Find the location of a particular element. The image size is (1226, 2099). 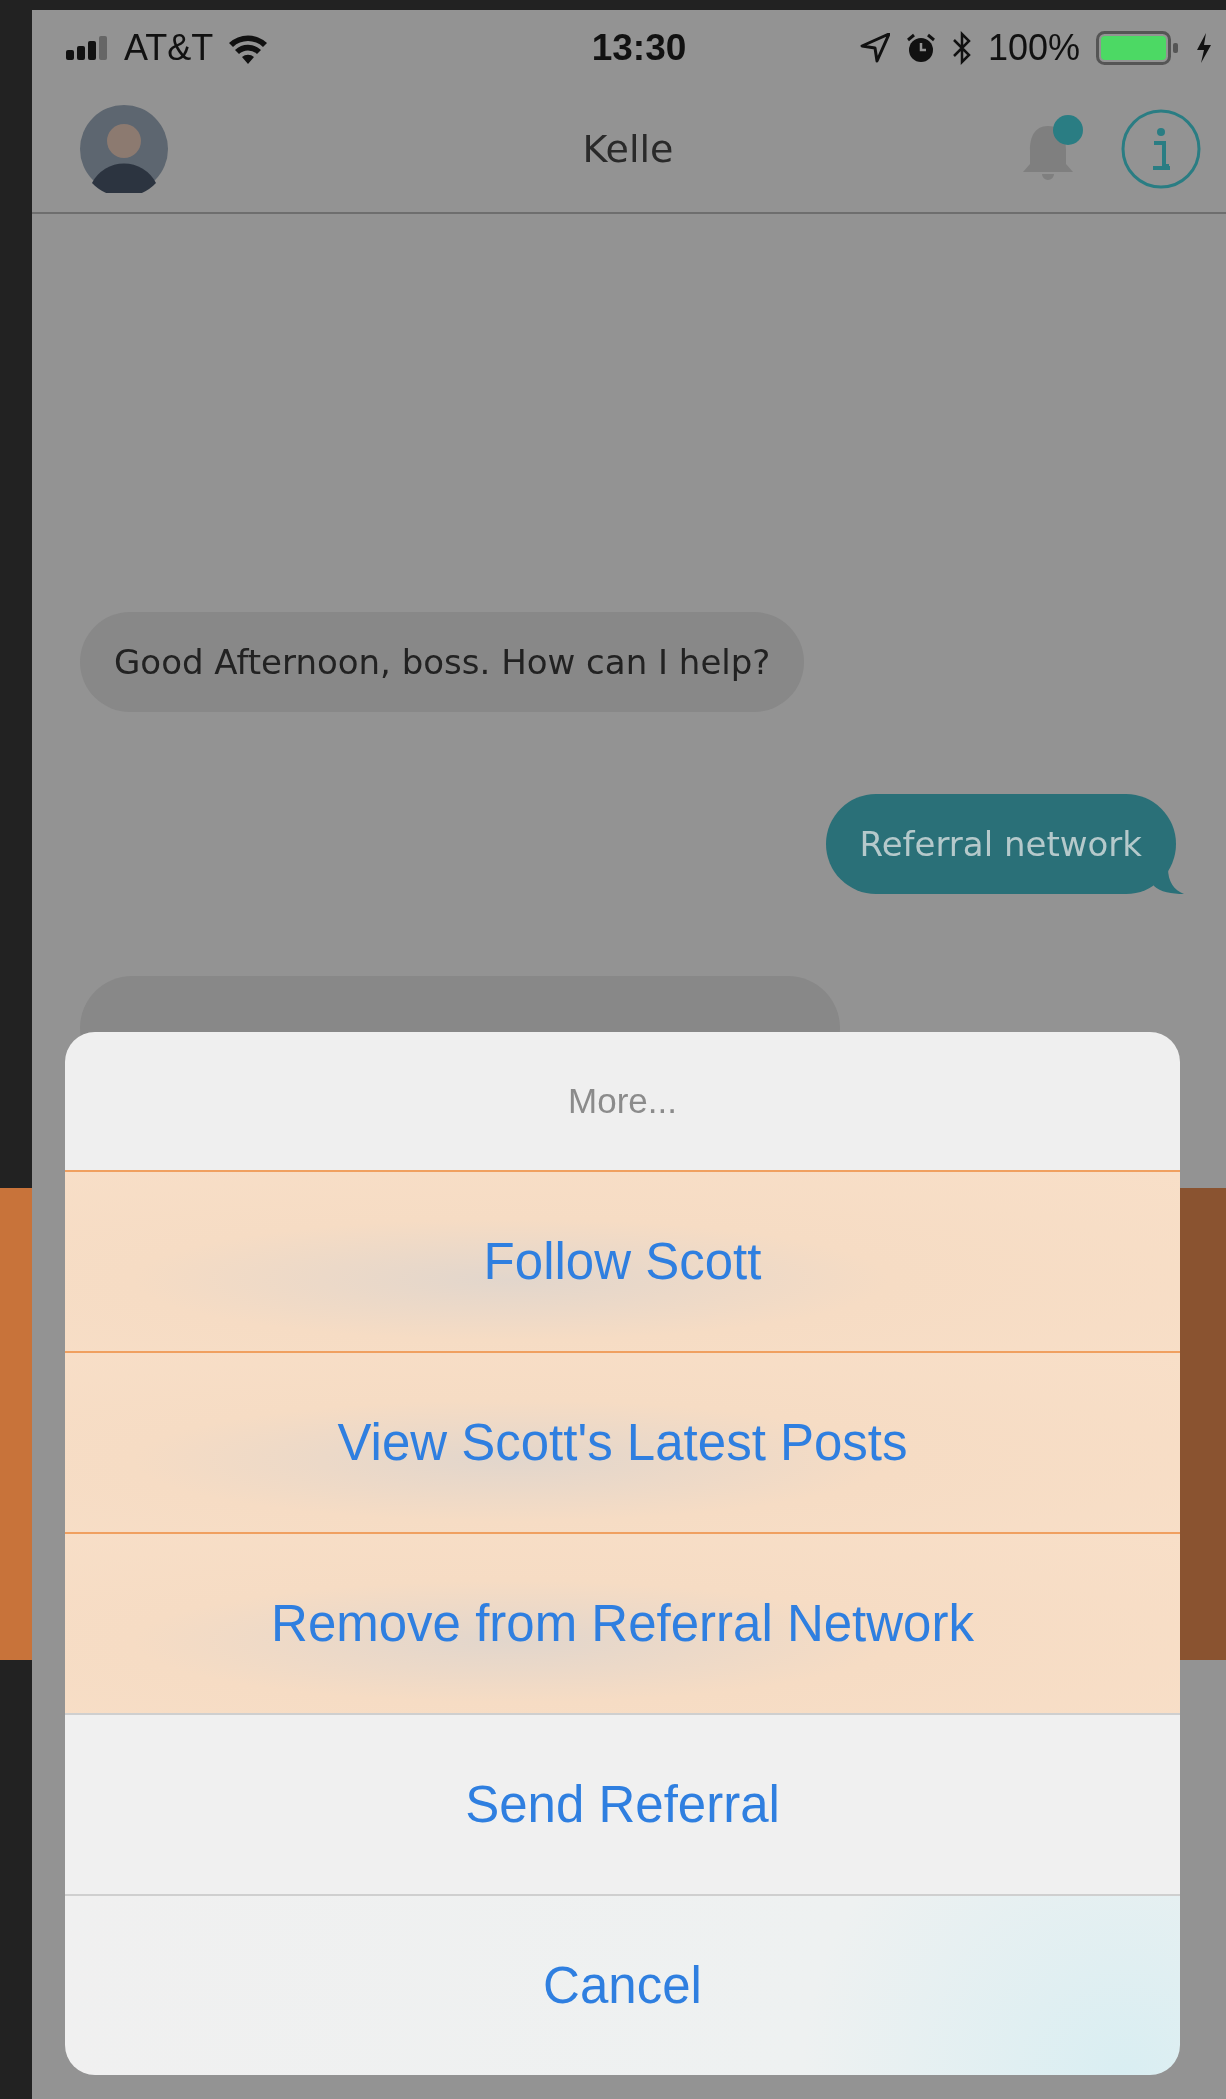

clock-time: 13:30 is located at coordinates (639, 48).